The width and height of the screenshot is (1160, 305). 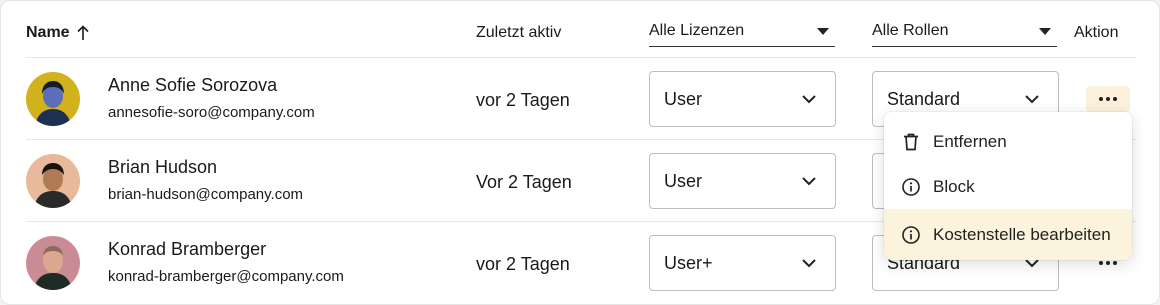 I want to click on user-name: Brian Hudson, so click(x=163, y=167).